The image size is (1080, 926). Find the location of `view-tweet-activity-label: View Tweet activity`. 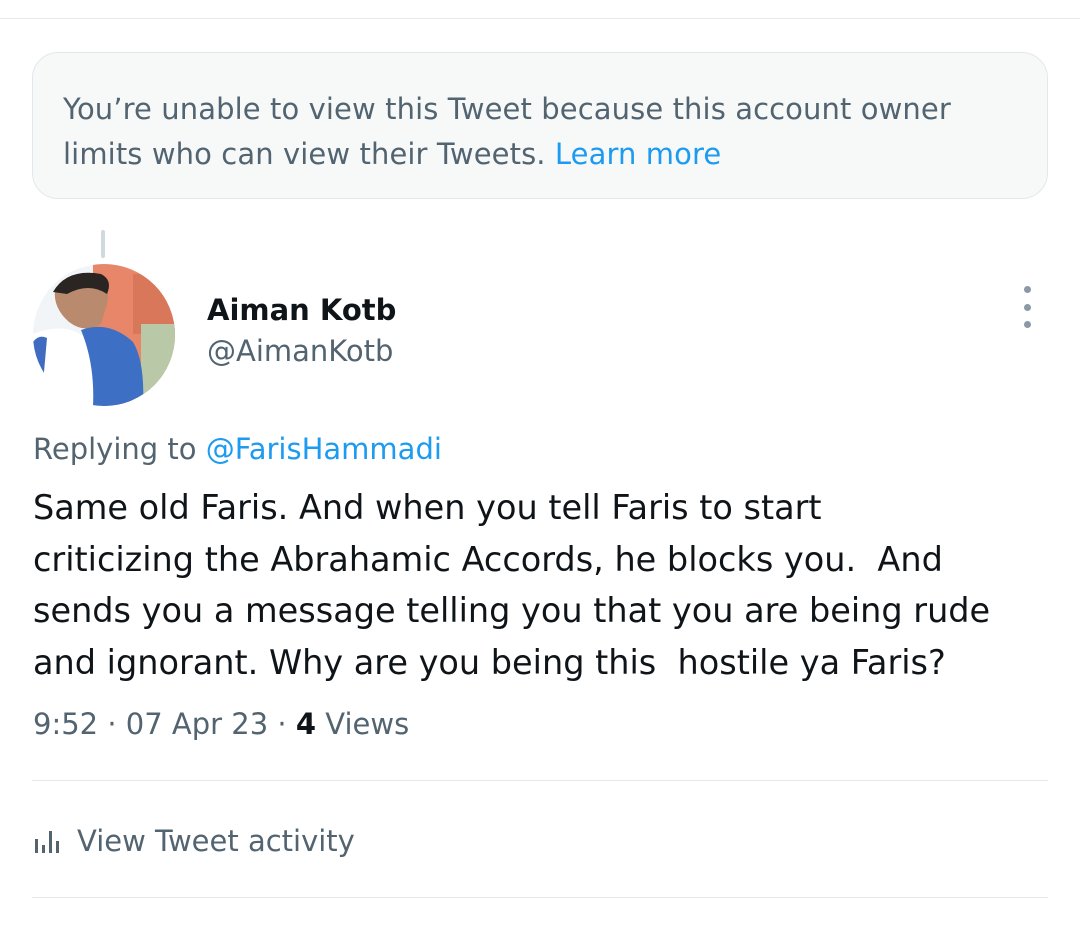

view-tweet-activity-label: View Tweet activity is located at coordinates (216, 841).